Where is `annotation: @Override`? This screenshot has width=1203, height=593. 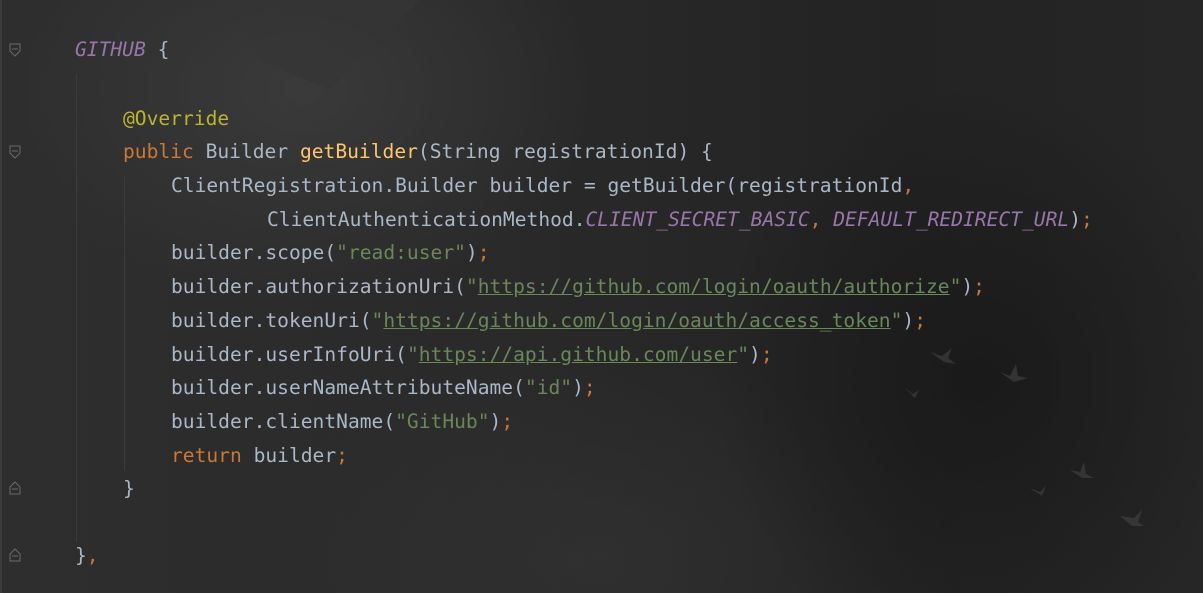 annotation: @Override is located at coordinates (176, 118).